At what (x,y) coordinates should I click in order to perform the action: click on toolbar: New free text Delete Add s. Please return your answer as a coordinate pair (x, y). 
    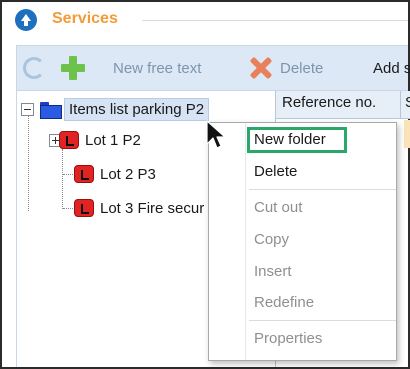
    Looking at the image, I should click on (213, 68).